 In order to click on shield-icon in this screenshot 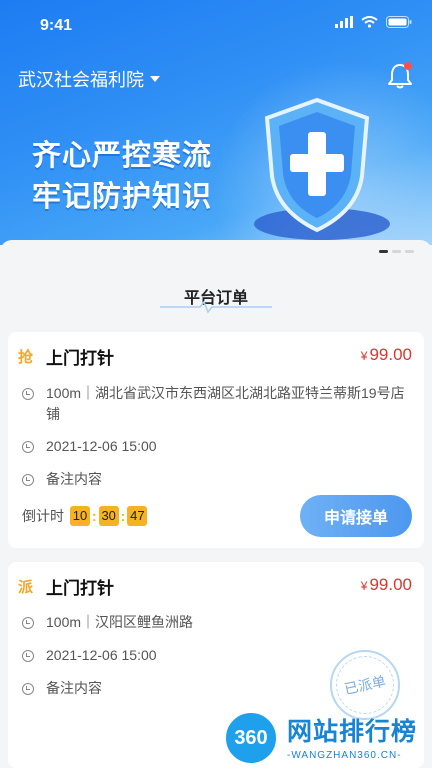, I will do `click(322, 168)`.